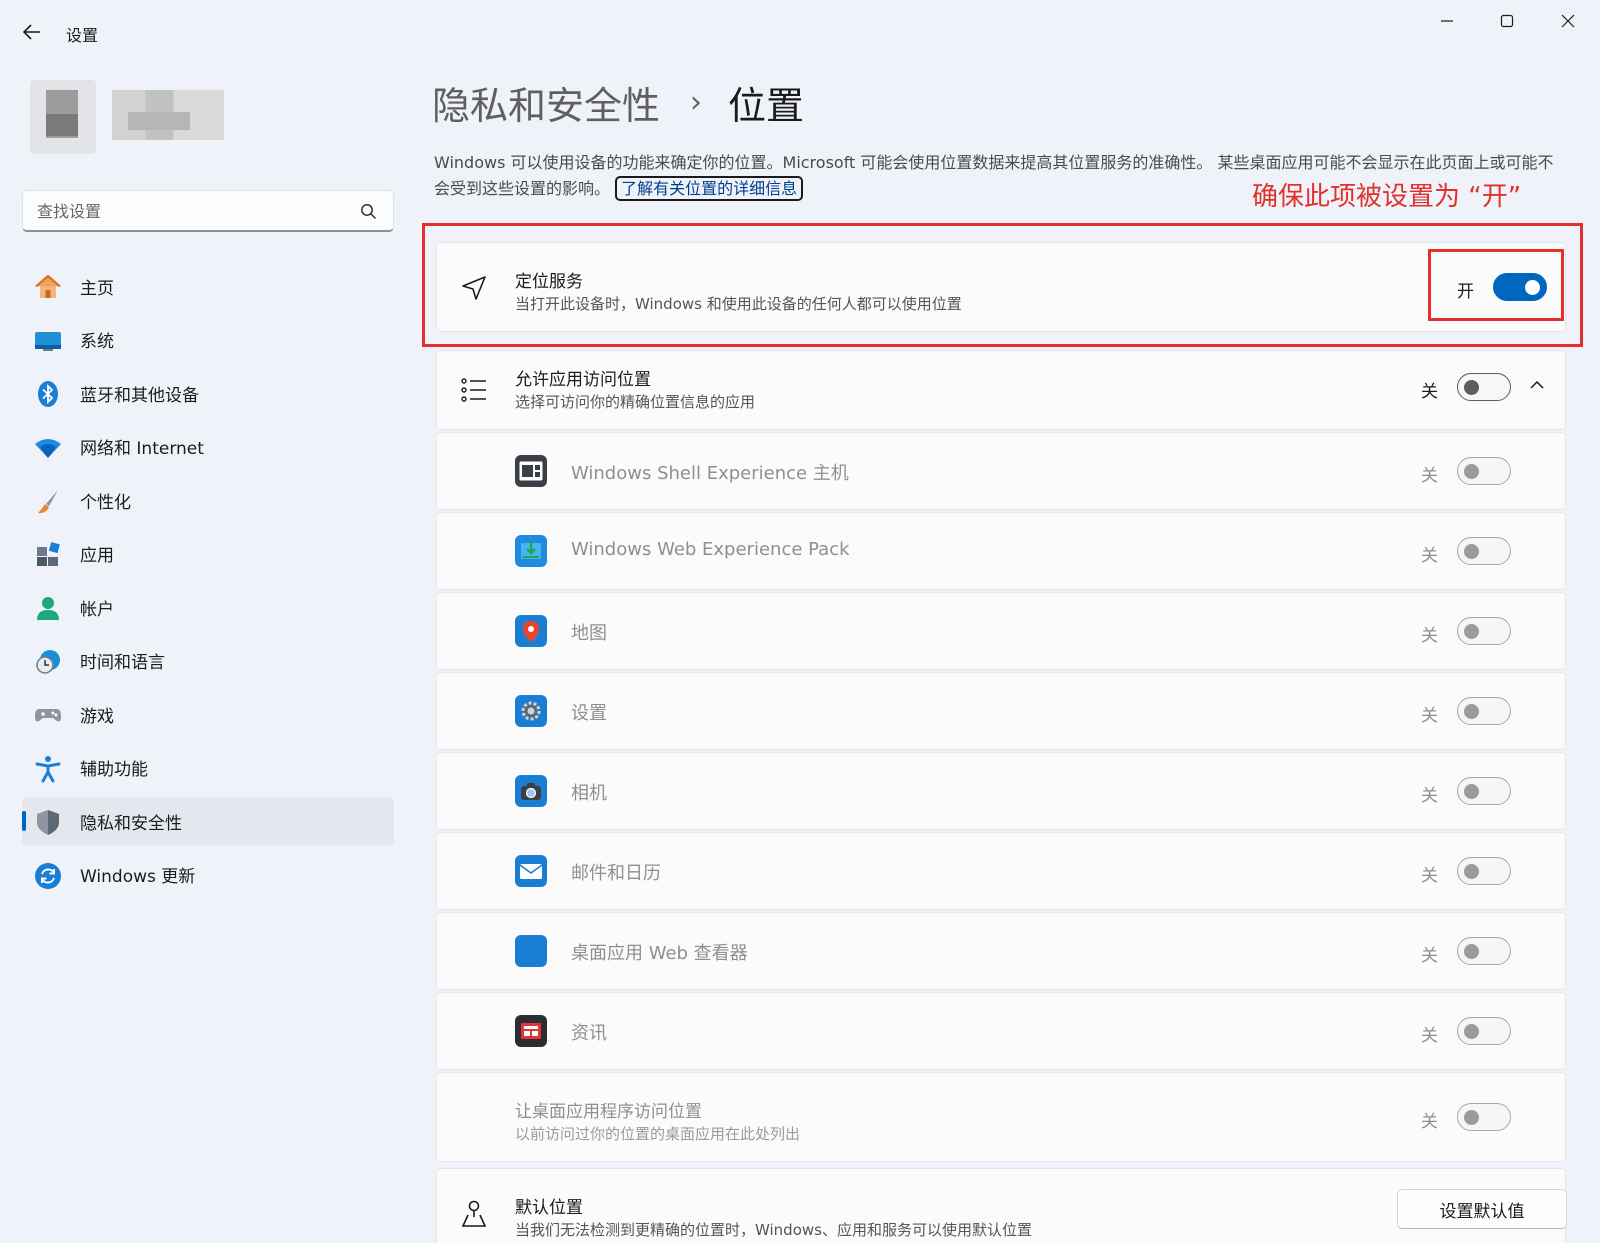 The height and width of the screenshot is (1243, 1600). What do you see at coordinates (208, 821) in the screenshot?
I see `sidebar-item-privacy-security: 隐私和安全性` at bounding box center [208, 821].